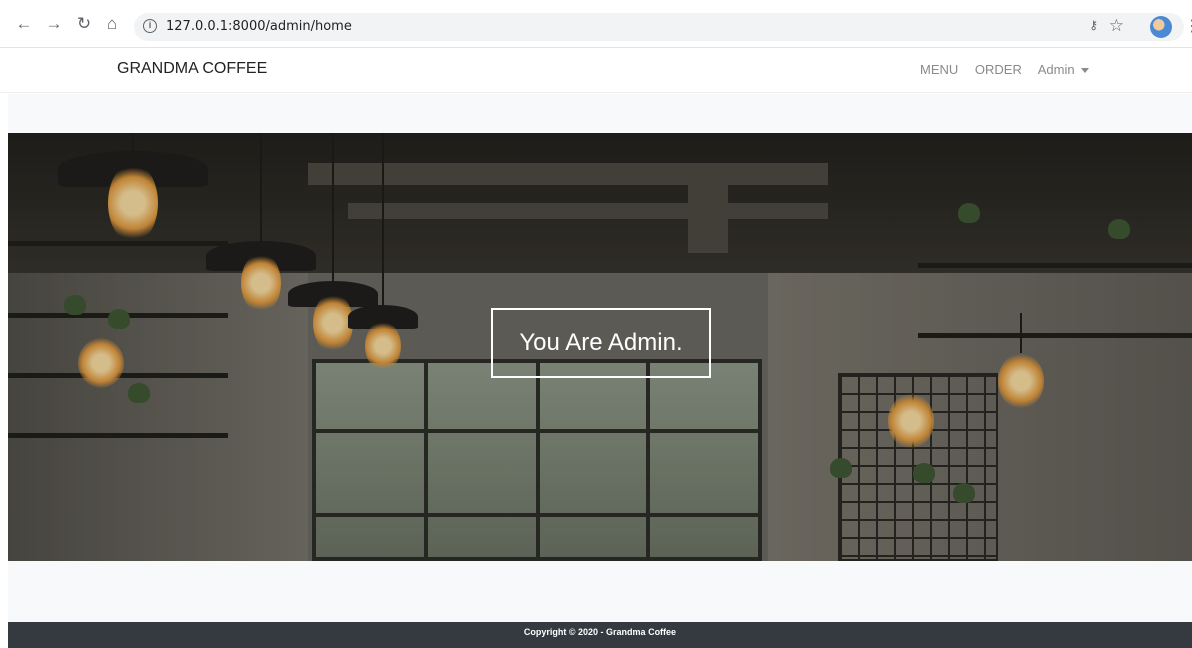 Image resolution: width=1192 pixels, height=648 pixels. What do you see at coordinates (939, 69) in the screenshot?
I see `nav-menu-link: MENU` at bounding box center [939, 69].